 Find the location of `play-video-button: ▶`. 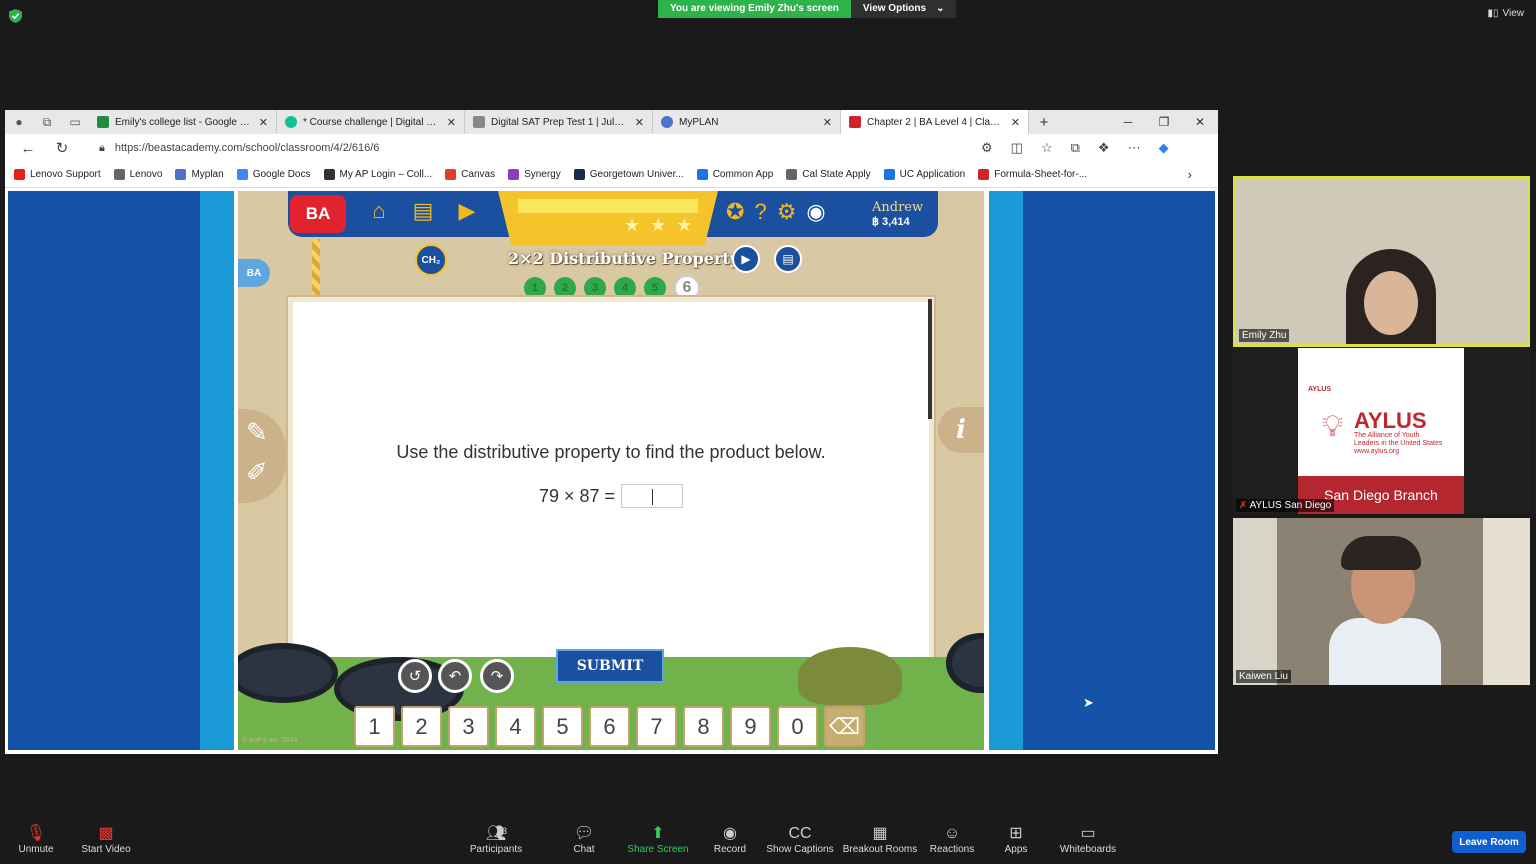

play-video-button: ▶ is located at coordinates (746, 259).